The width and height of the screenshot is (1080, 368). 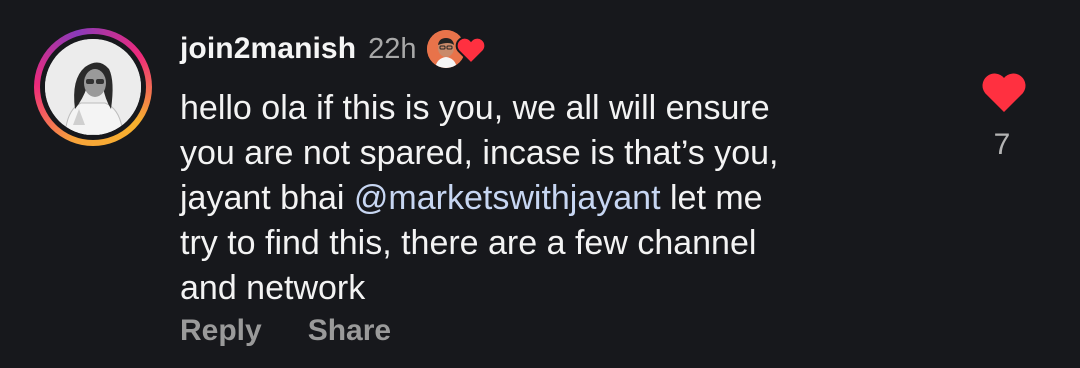 I want to click on story-ring, so click(x=93, y=87).